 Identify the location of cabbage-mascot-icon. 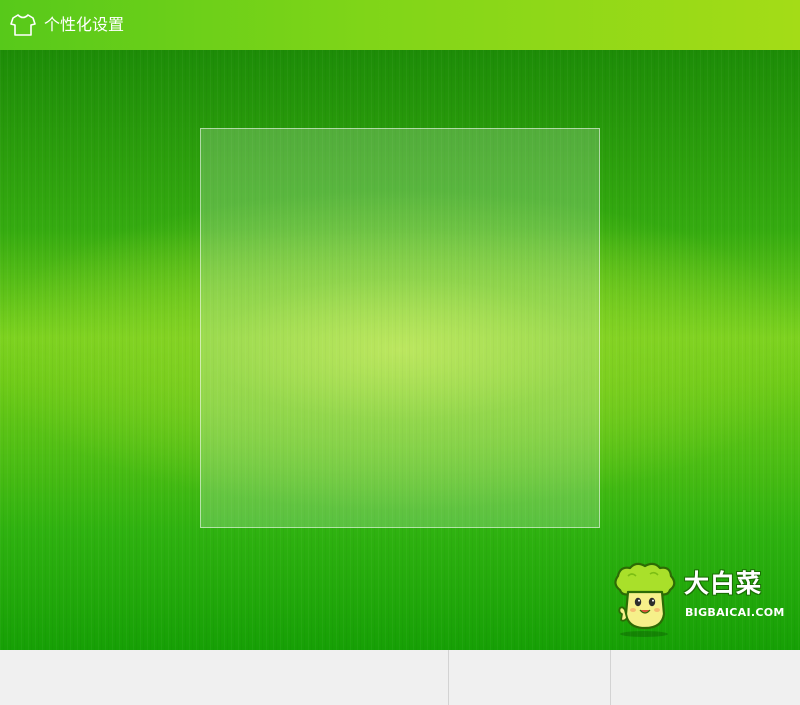
(645, 599).